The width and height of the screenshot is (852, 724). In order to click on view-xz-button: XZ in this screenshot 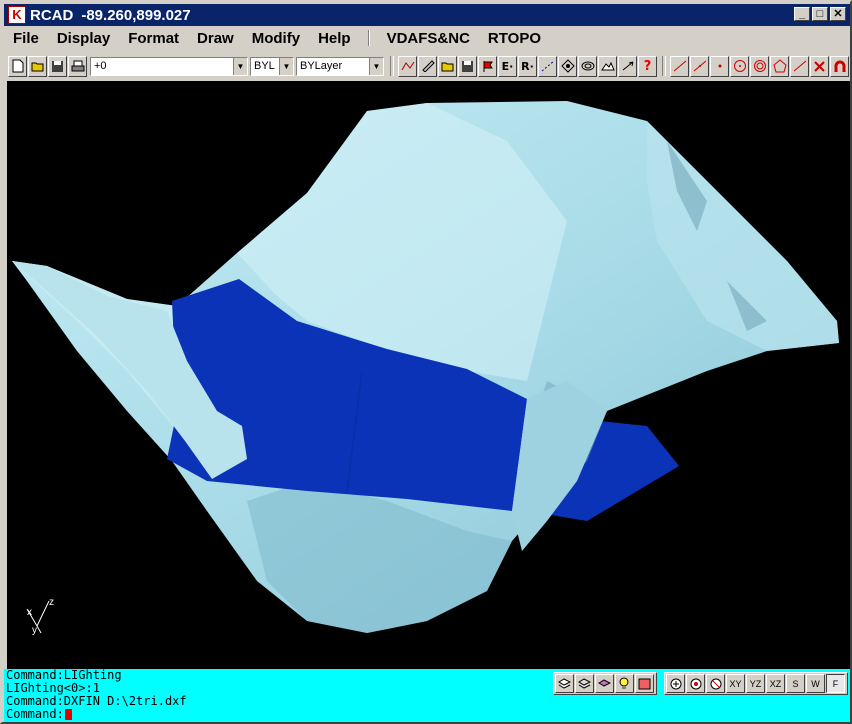, I will do `click(775, 683)`.